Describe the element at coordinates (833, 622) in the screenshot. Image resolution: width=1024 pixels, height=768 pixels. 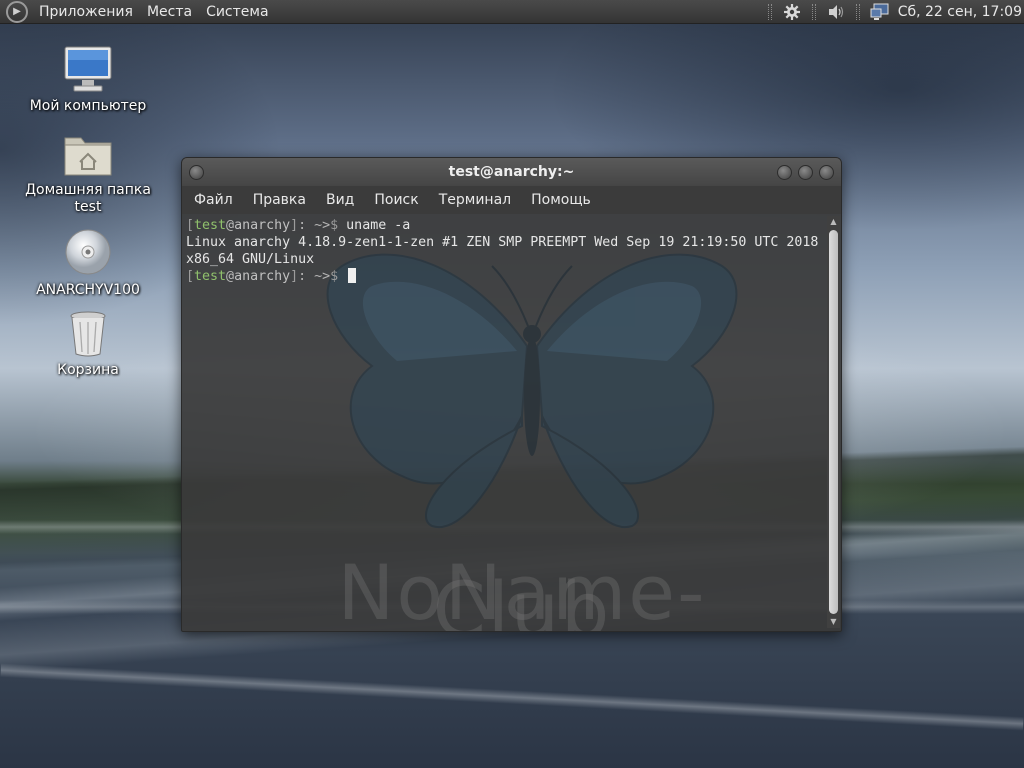
I see `scroll-down-icon: ▼` at that location.